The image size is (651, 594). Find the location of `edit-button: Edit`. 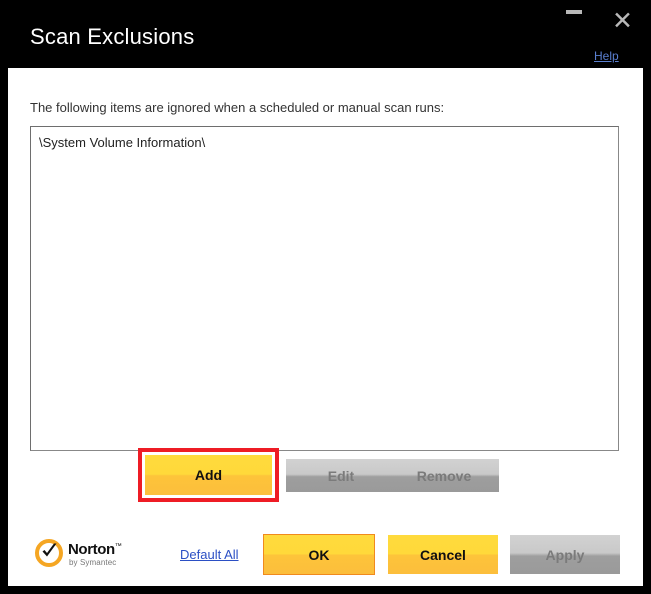

edit-button: Edit is located at coordinates (341, 475).